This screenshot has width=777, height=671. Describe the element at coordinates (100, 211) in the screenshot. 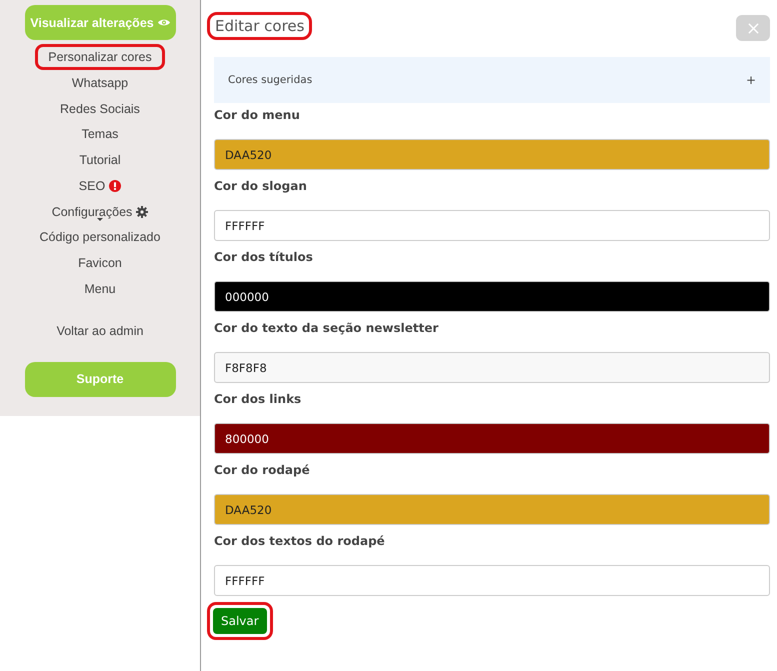

I see `sidebar-item: Configurações` at that location.